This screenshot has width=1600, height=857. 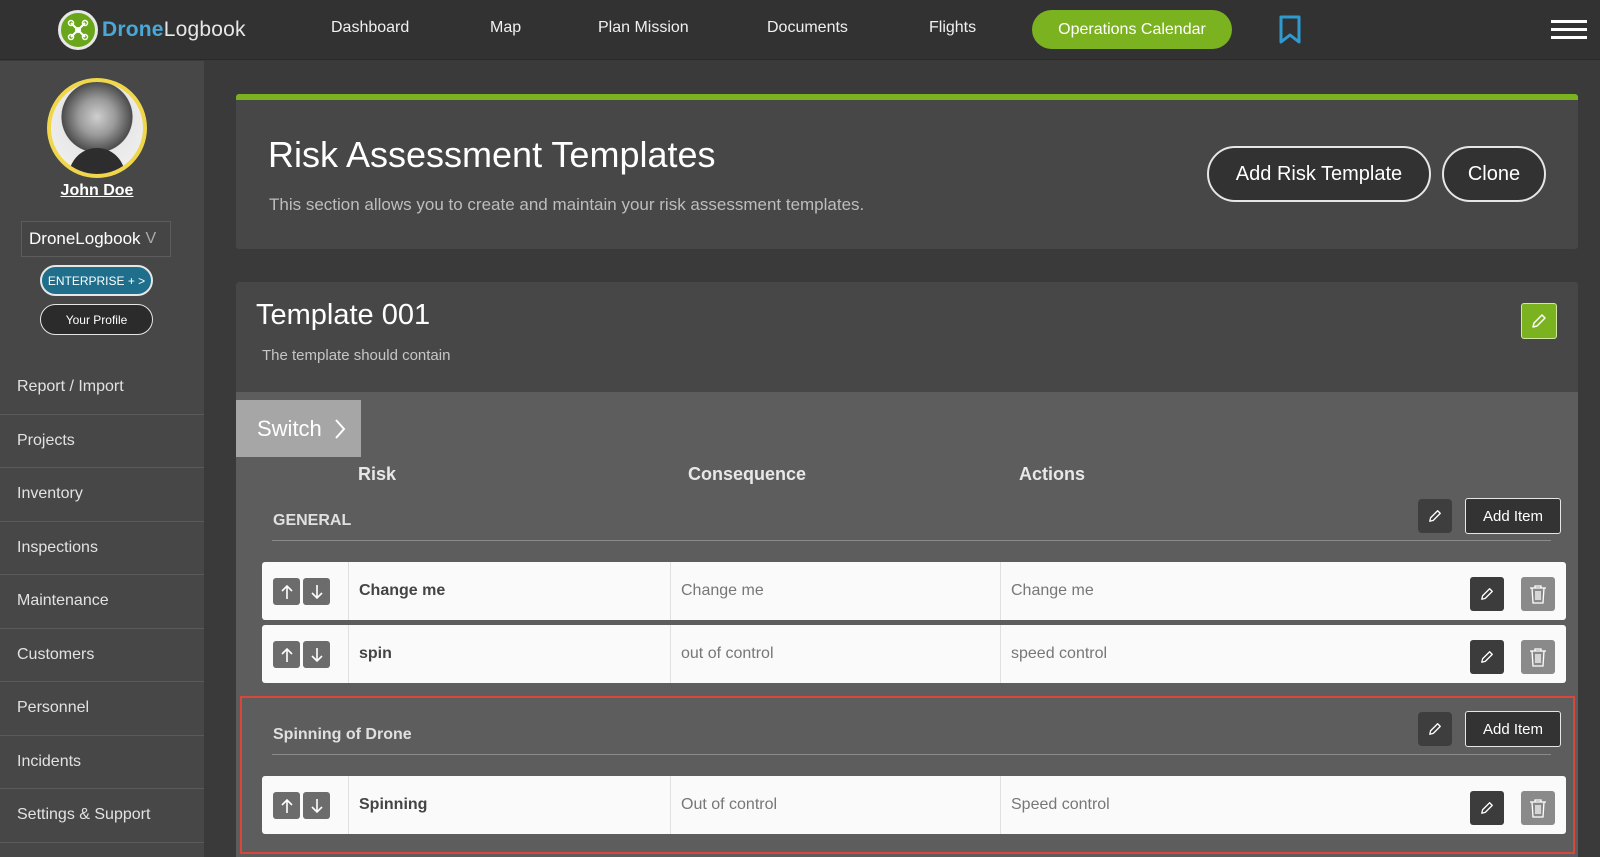 I want to click on sidebar-item-projects: Projects, so click(x=102, y=441).